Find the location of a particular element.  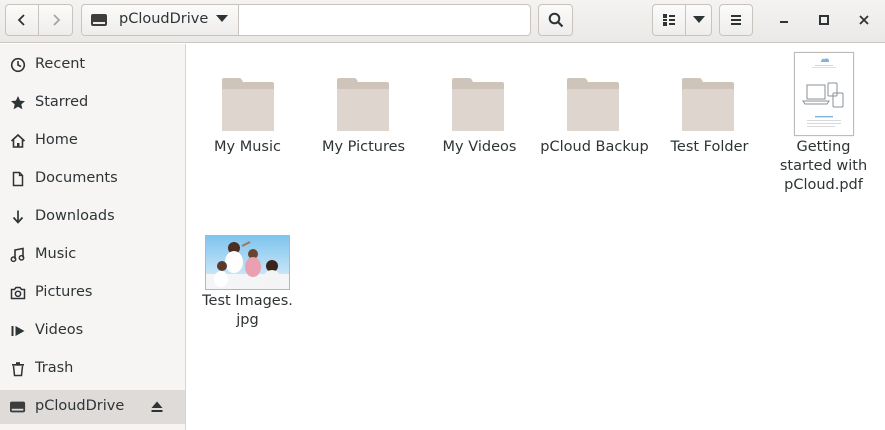

maximize-button is located at coordinates (824, 20).